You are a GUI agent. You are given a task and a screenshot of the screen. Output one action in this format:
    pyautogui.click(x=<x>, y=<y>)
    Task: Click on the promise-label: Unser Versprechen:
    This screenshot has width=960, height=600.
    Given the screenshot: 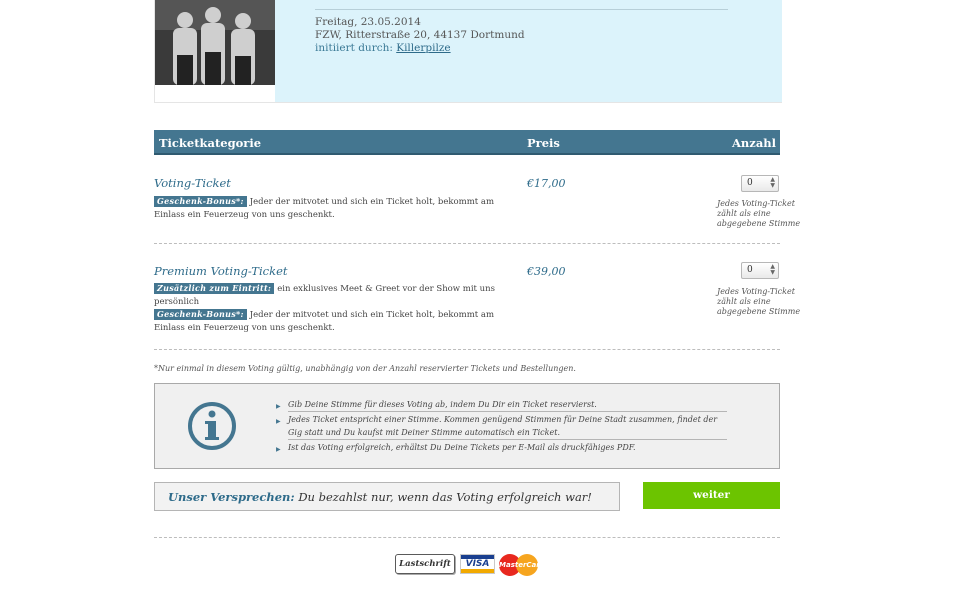 What is the action you would take?
    pyautogui.click(x=231, y=497)
    